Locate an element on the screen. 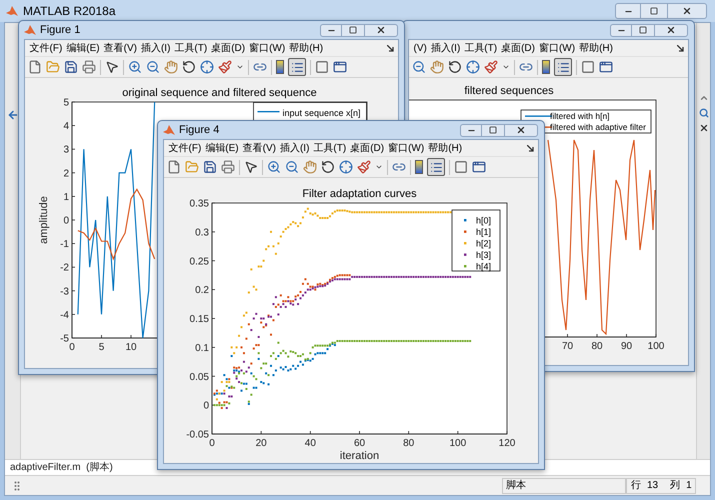 The width and height of the screenshot is (715, 500). tick-label: 60 is located at coordinates (360, 443).